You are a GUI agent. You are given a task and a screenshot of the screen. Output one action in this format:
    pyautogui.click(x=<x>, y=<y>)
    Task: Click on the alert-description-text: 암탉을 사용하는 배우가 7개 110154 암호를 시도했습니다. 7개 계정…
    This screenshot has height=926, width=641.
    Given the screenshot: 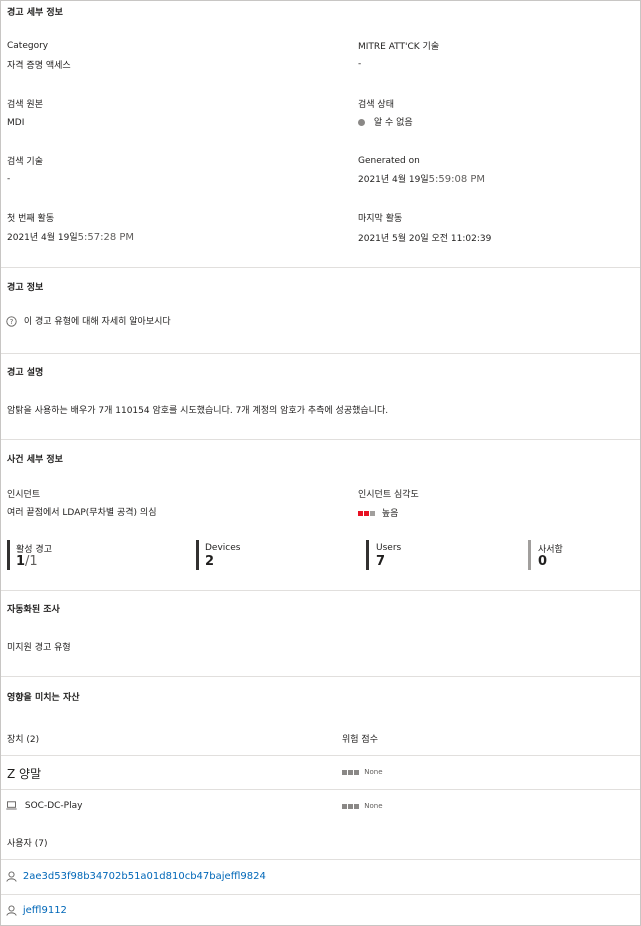 What is the action you would take?
    pyautogui.click(x=198, y=411)
    